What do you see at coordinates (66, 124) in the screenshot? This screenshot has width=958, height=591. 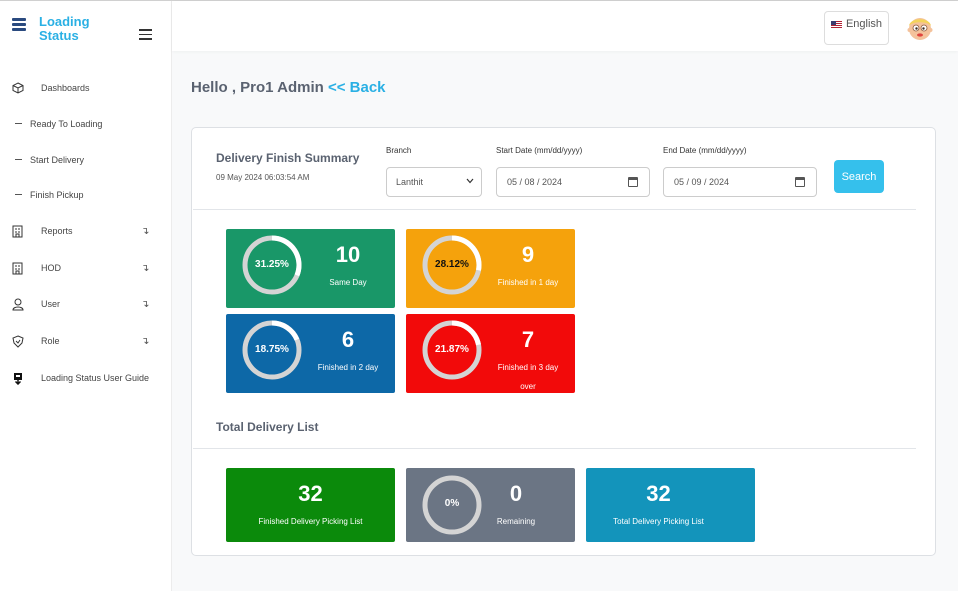 I see `sidebar-item-label: Ready To Loading` at bounding box center [66, 124].